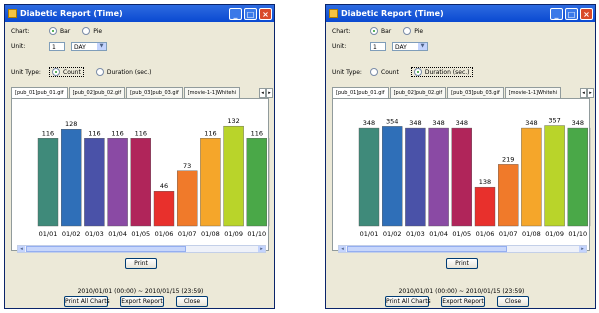 The height and width of the screenshot is (313, 599). I want to click on bar-value-label: 128, so click(71, 124).